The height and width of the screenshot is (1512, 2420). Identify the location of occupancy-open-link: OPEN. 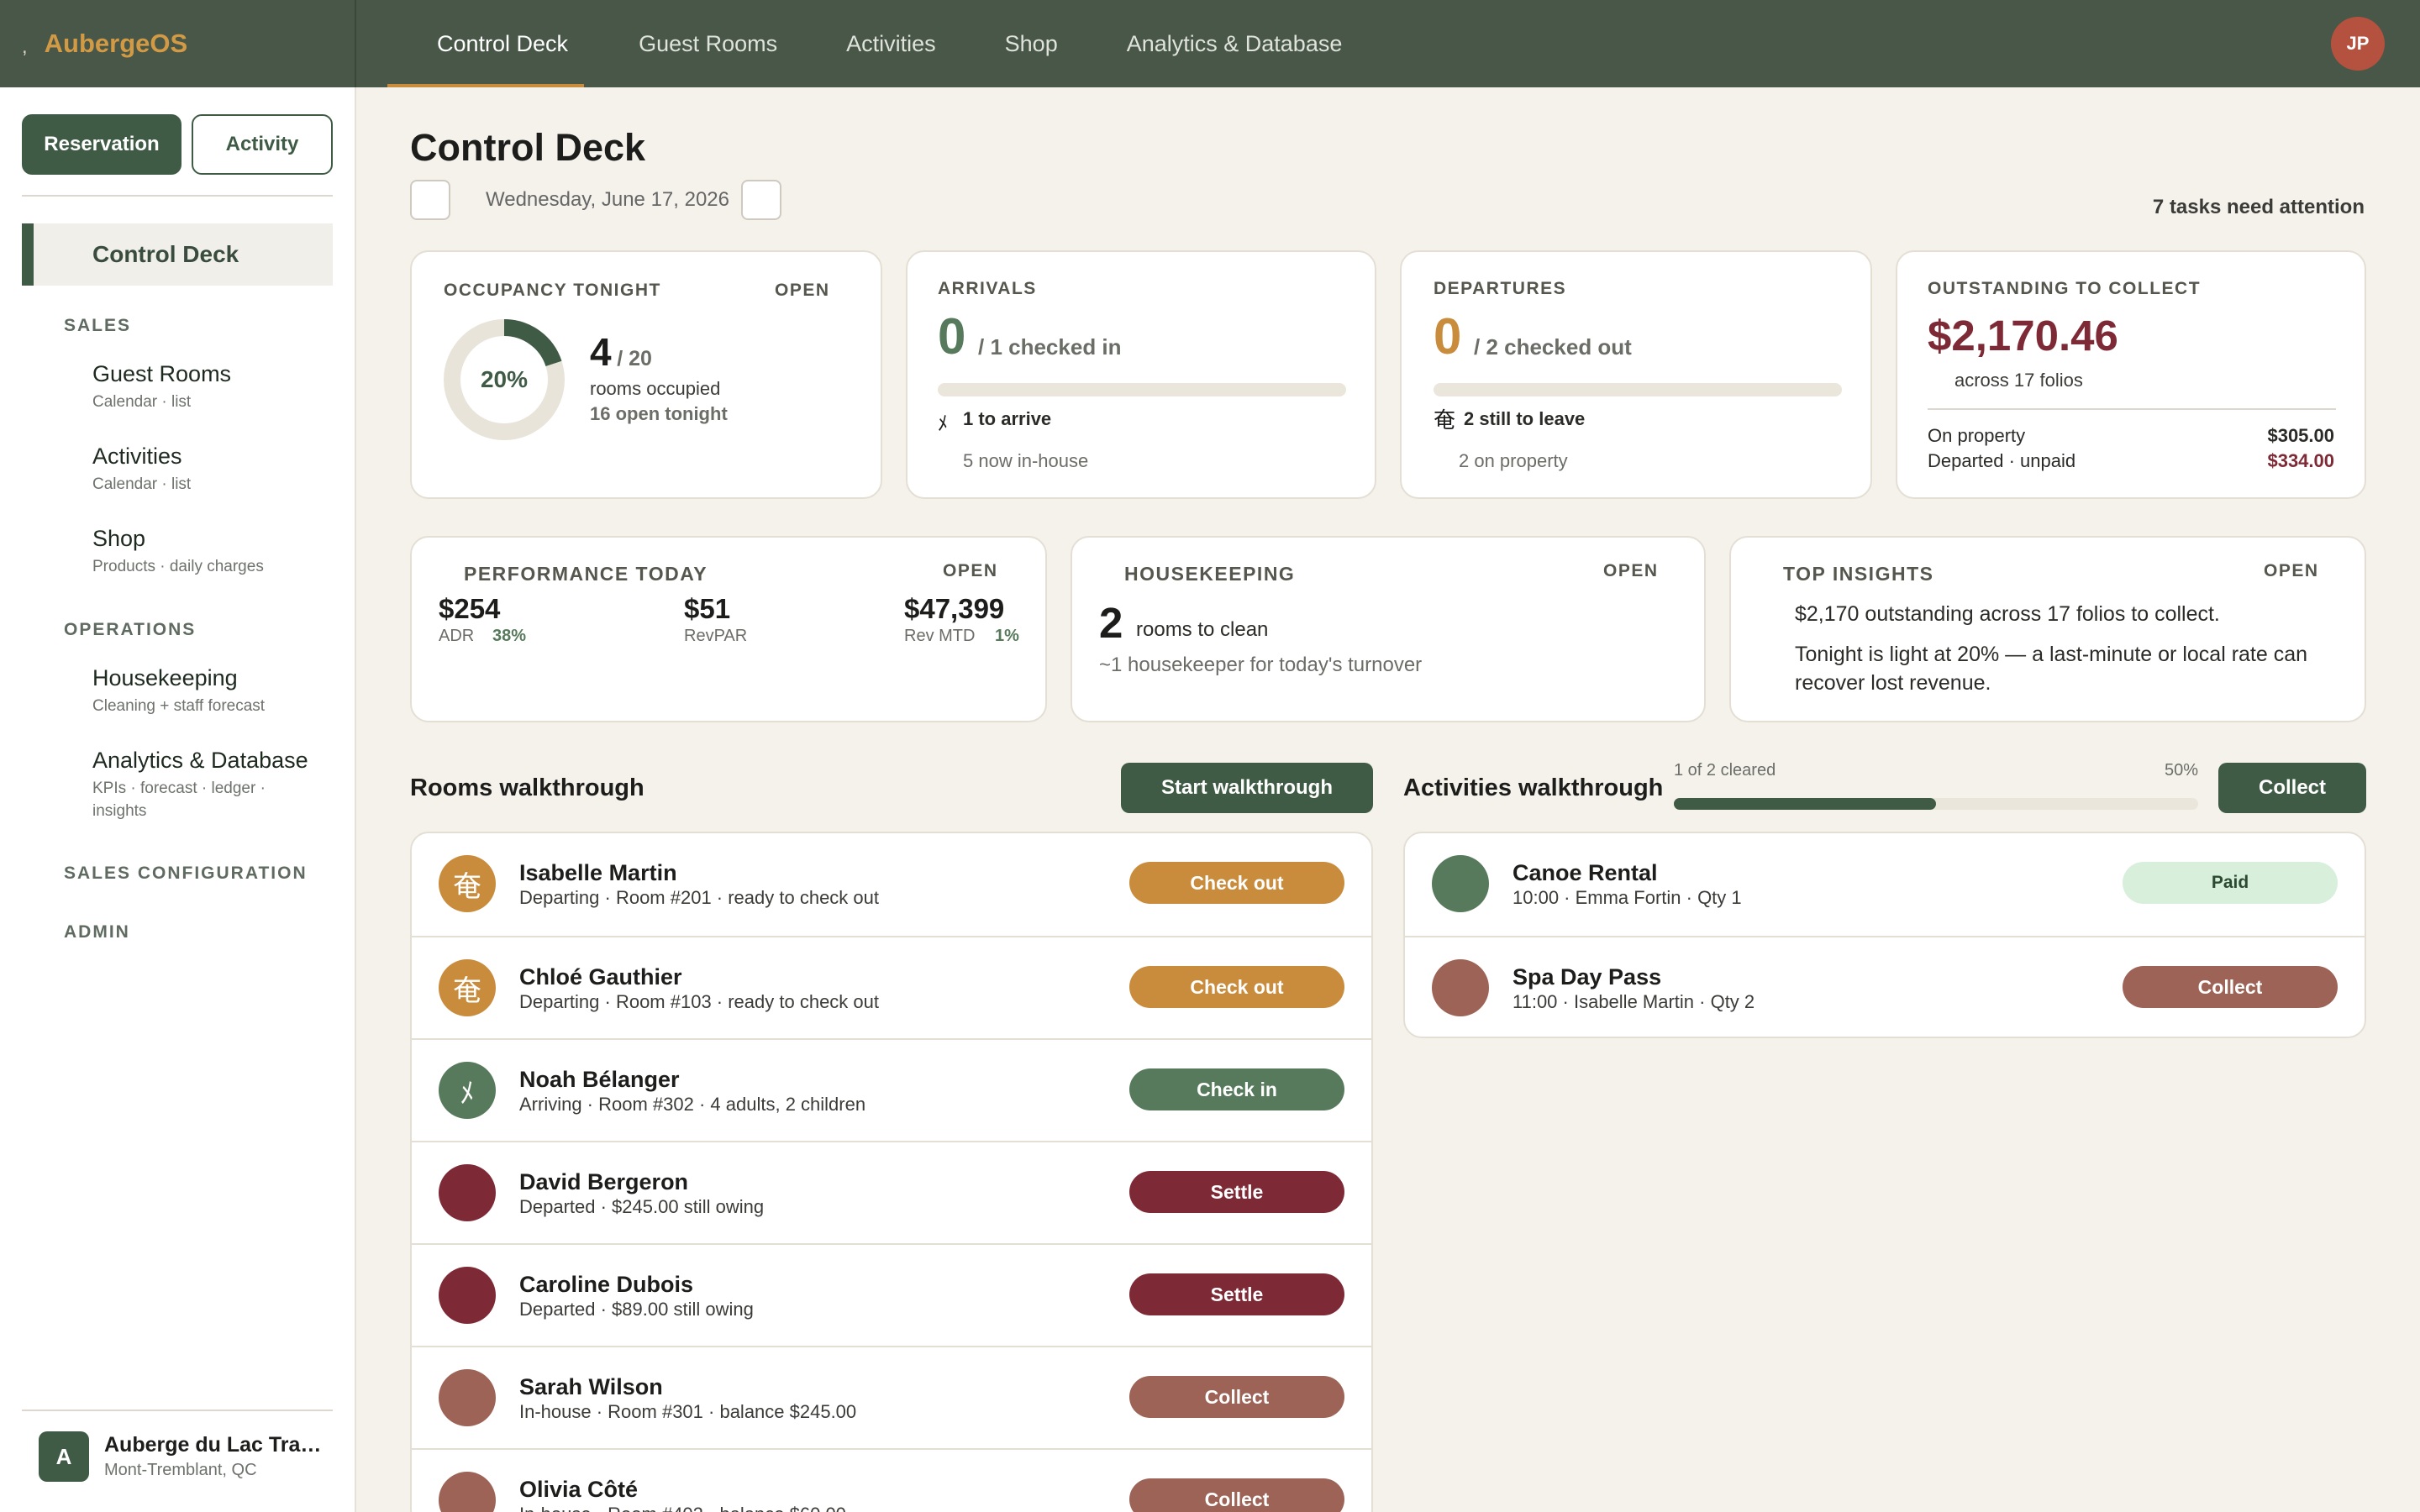
(802, 291).